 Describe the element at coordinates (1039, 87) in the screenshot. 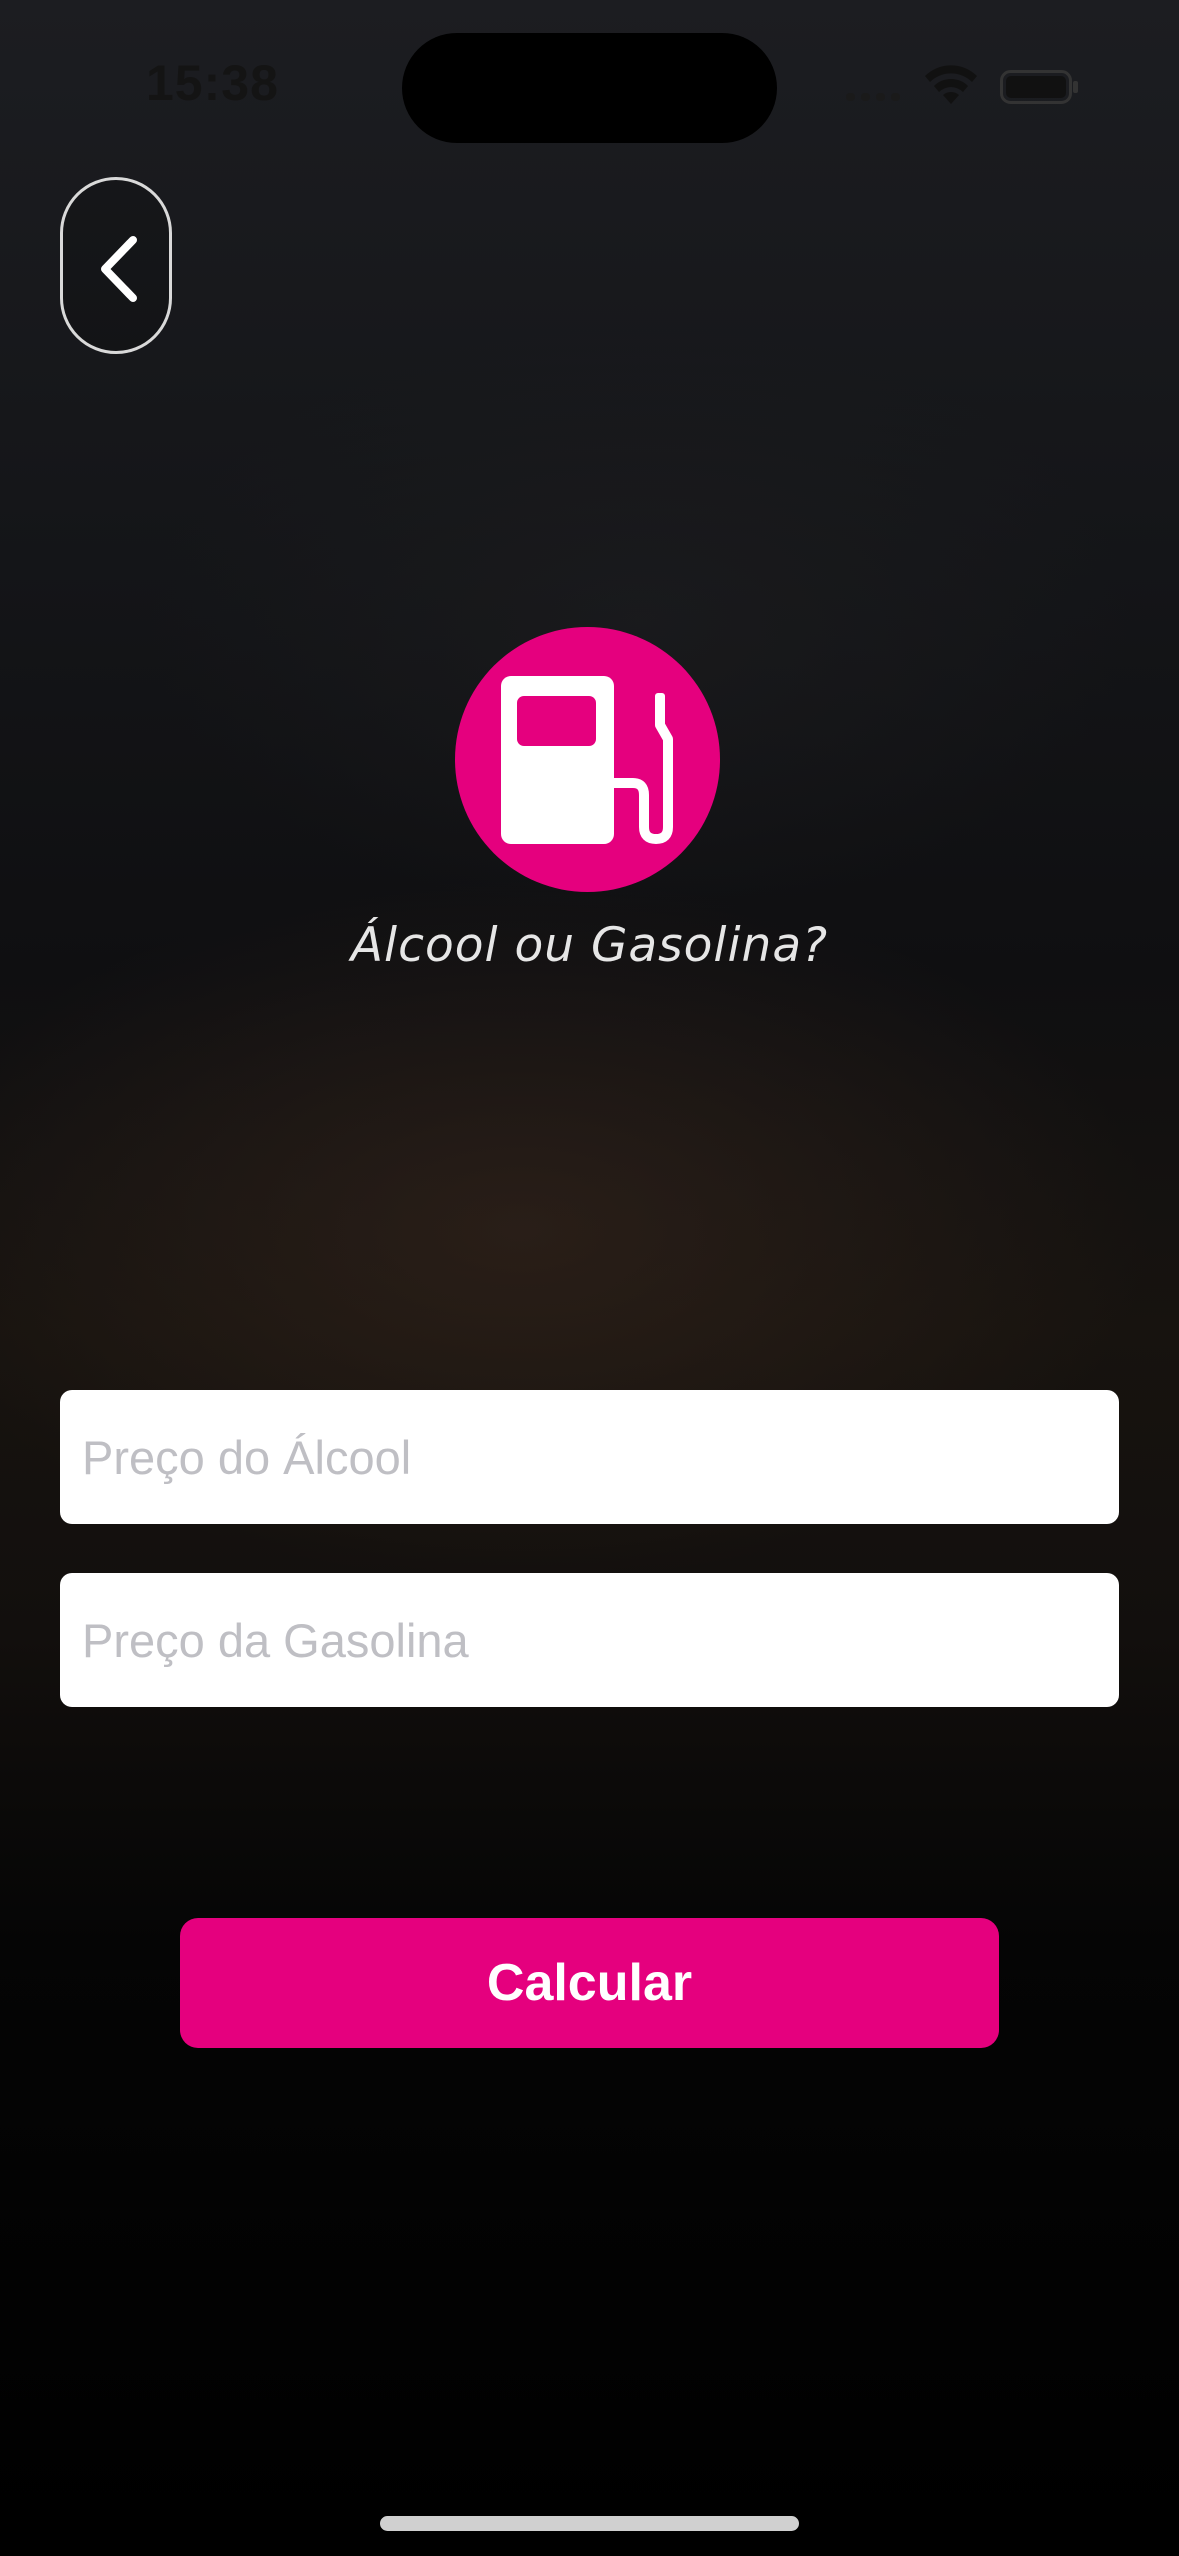

I see `battery-icon` at that location.